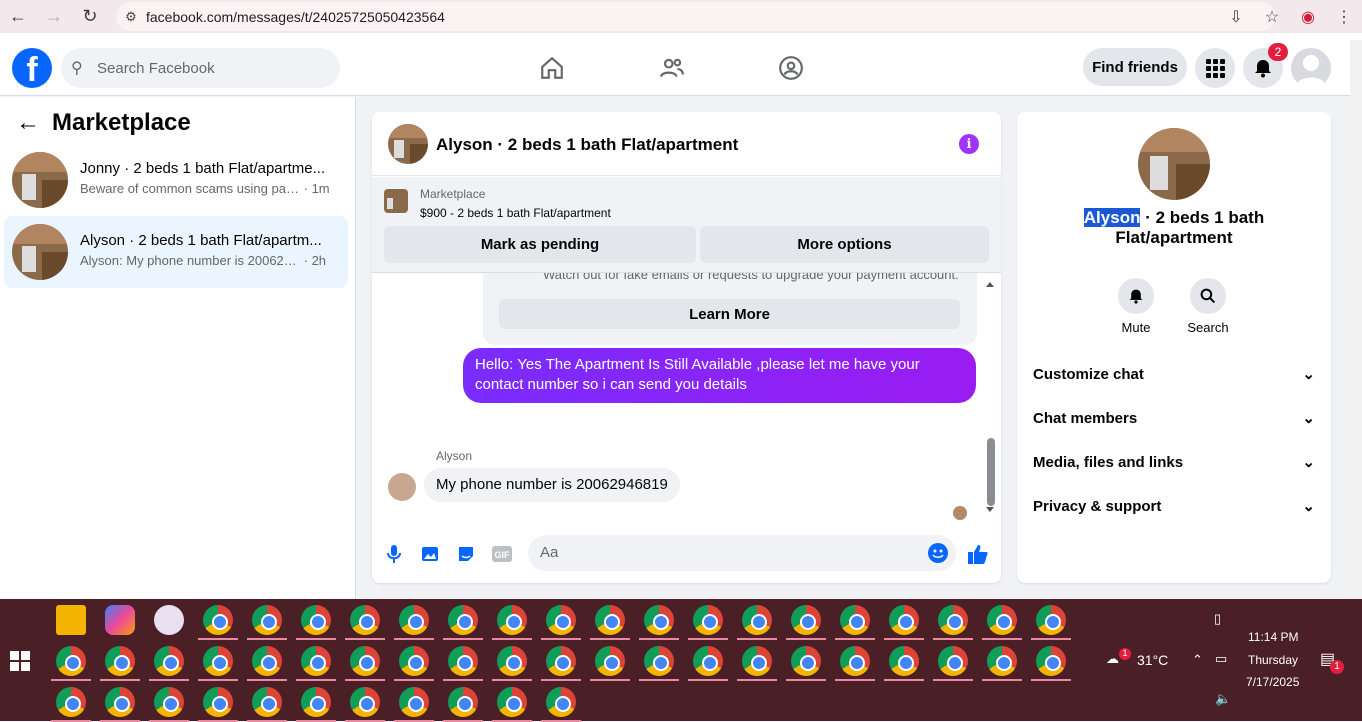 This screenshot has width=1362, height=722. I want to click on thumbs-up-icon, so click(978, 554).